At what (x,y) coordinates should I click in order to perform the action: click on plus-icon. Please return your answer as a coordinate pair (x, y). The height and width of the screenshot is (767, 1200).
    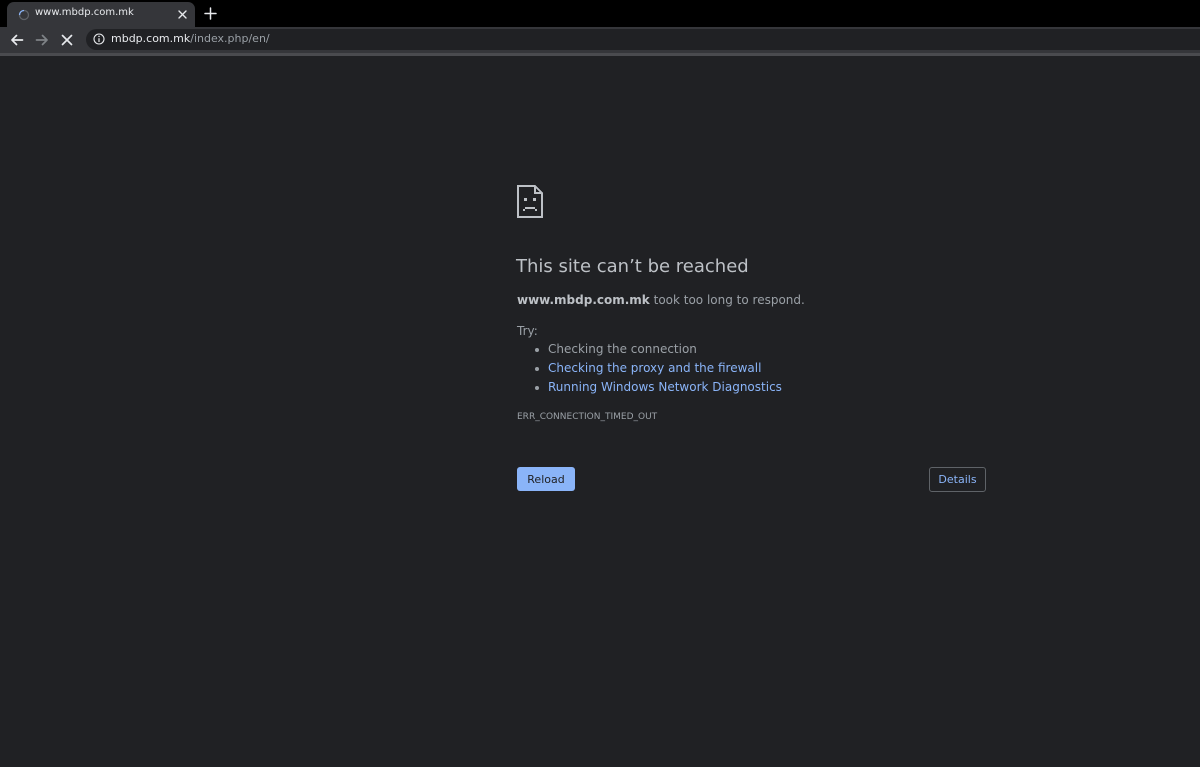
    Looking at the image, I should click on (210, 13).